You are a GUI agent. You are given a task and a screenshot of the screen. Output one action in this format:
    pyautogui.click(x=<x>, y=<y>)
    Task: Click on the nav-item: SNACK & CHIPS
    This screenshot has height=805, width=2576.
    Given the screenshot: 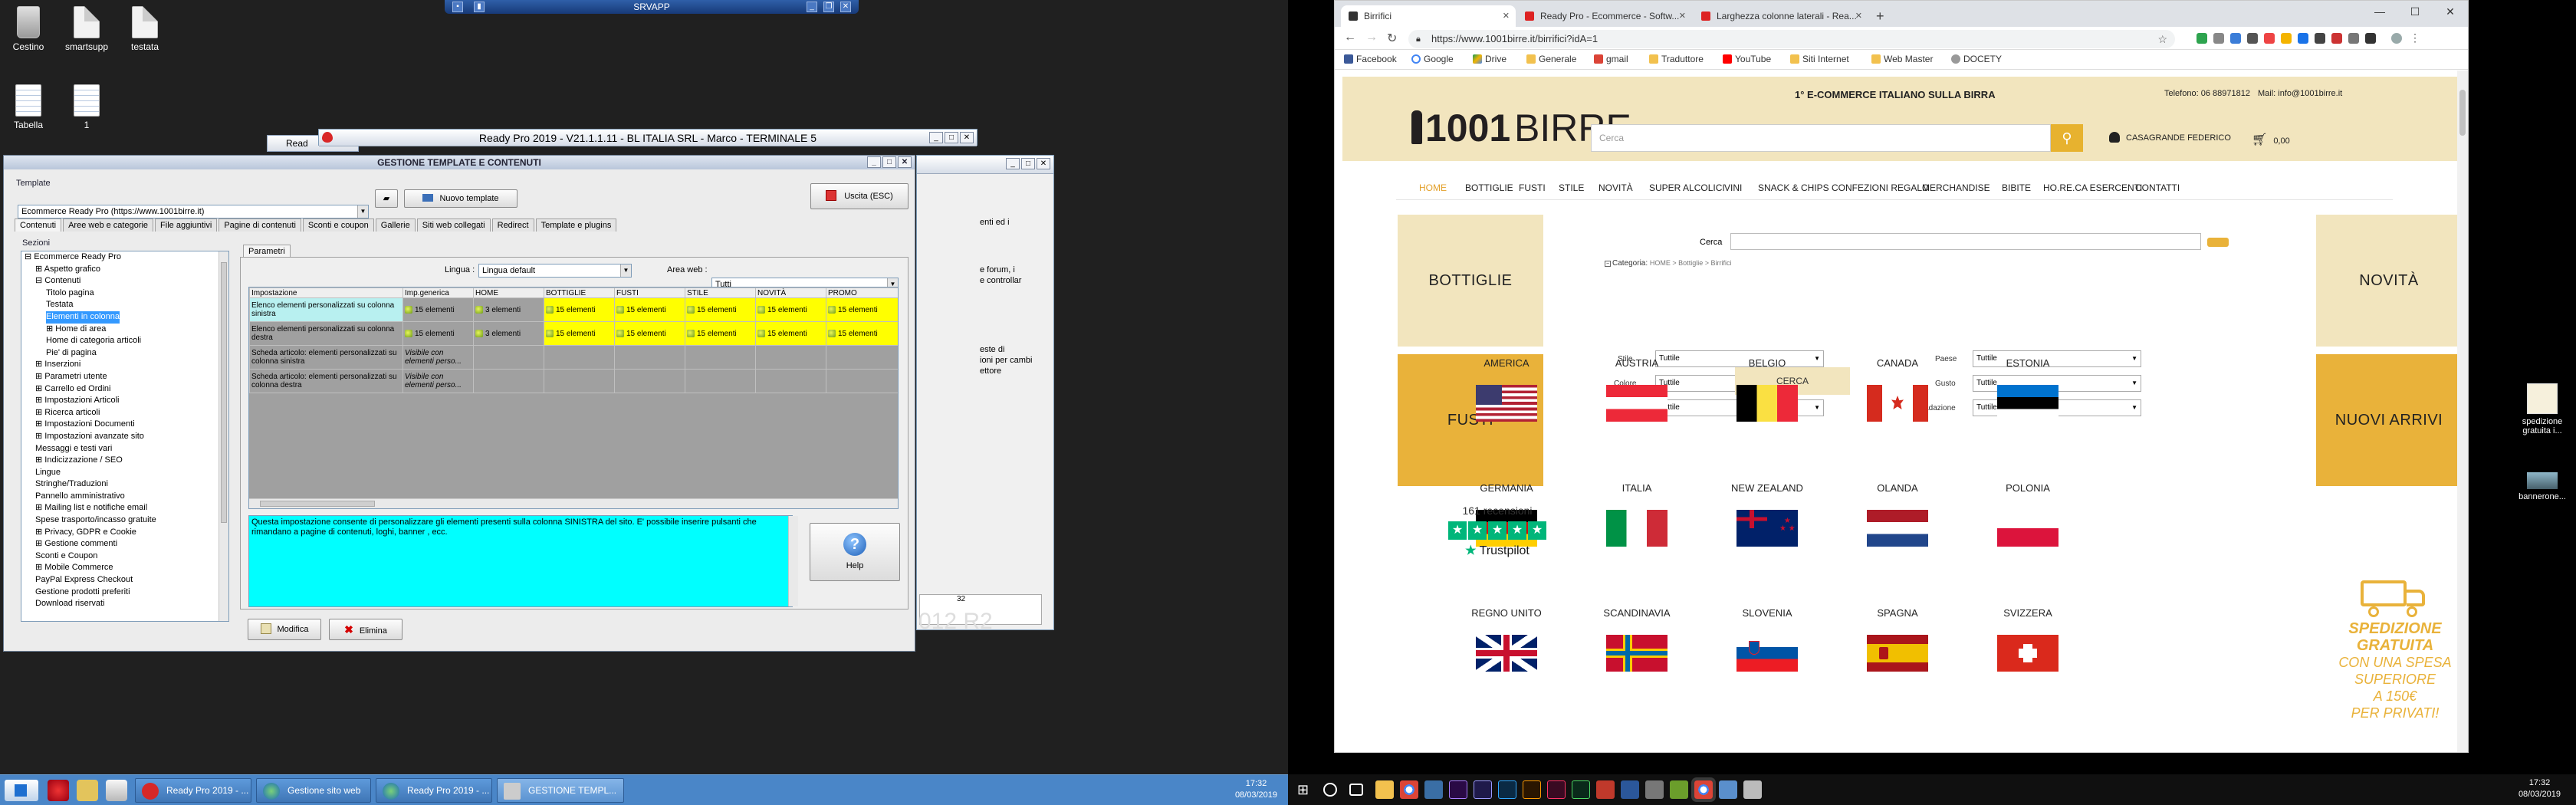 What is the action you would take?
    pyautogui.click(x=1793, y=187)
    